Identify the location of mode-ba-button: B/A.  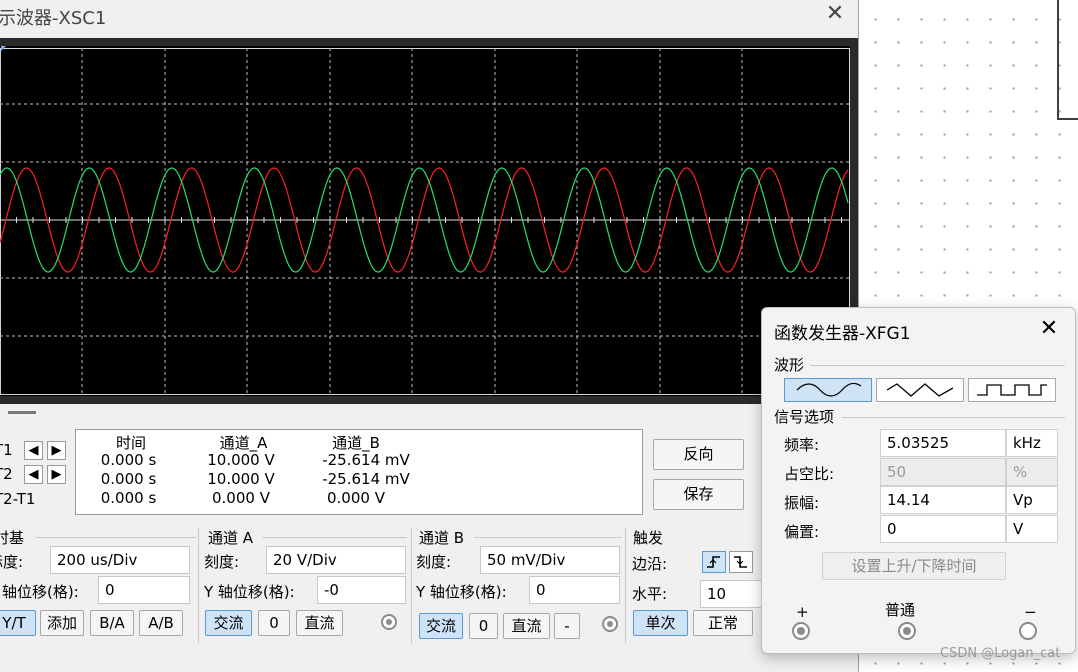
(112, 623).